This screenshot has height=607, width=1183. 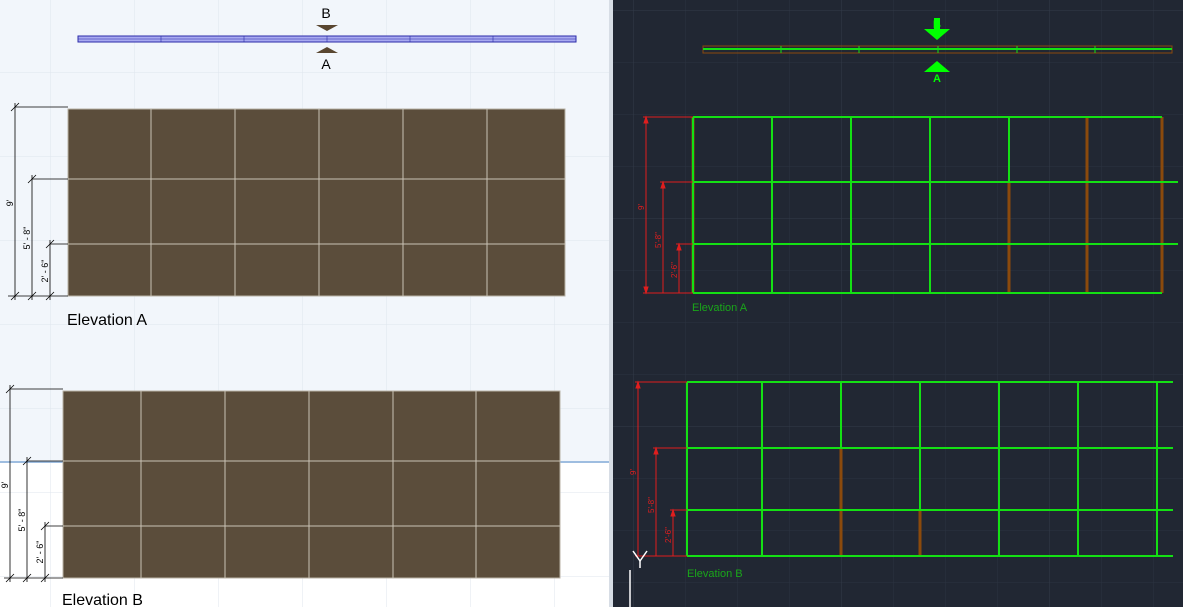 I want to click on cad-elevation-a-dim-low: 2'-6", so click(x=674, y=270).